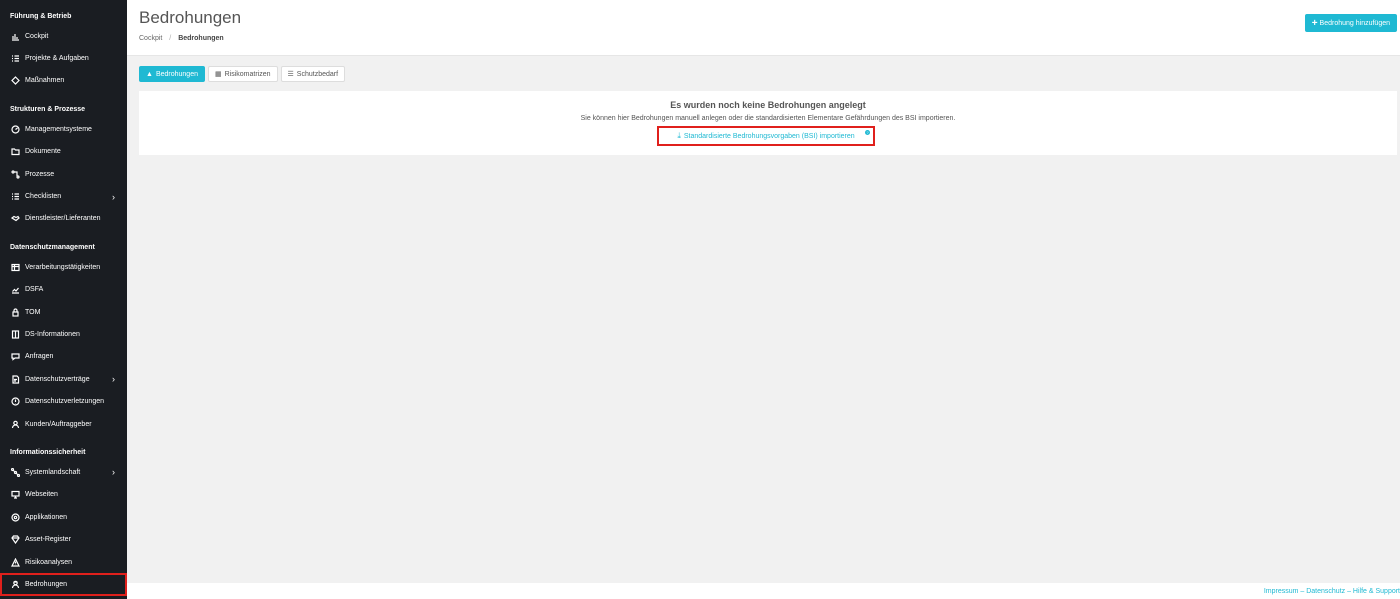 Image resolution: width=1400 pixels, height=599 pixels. What do you see at coordinates (43, 197) in the screenshot?
I see `sidebar-item-label: Checklisten` at bounding box center [43, 197].